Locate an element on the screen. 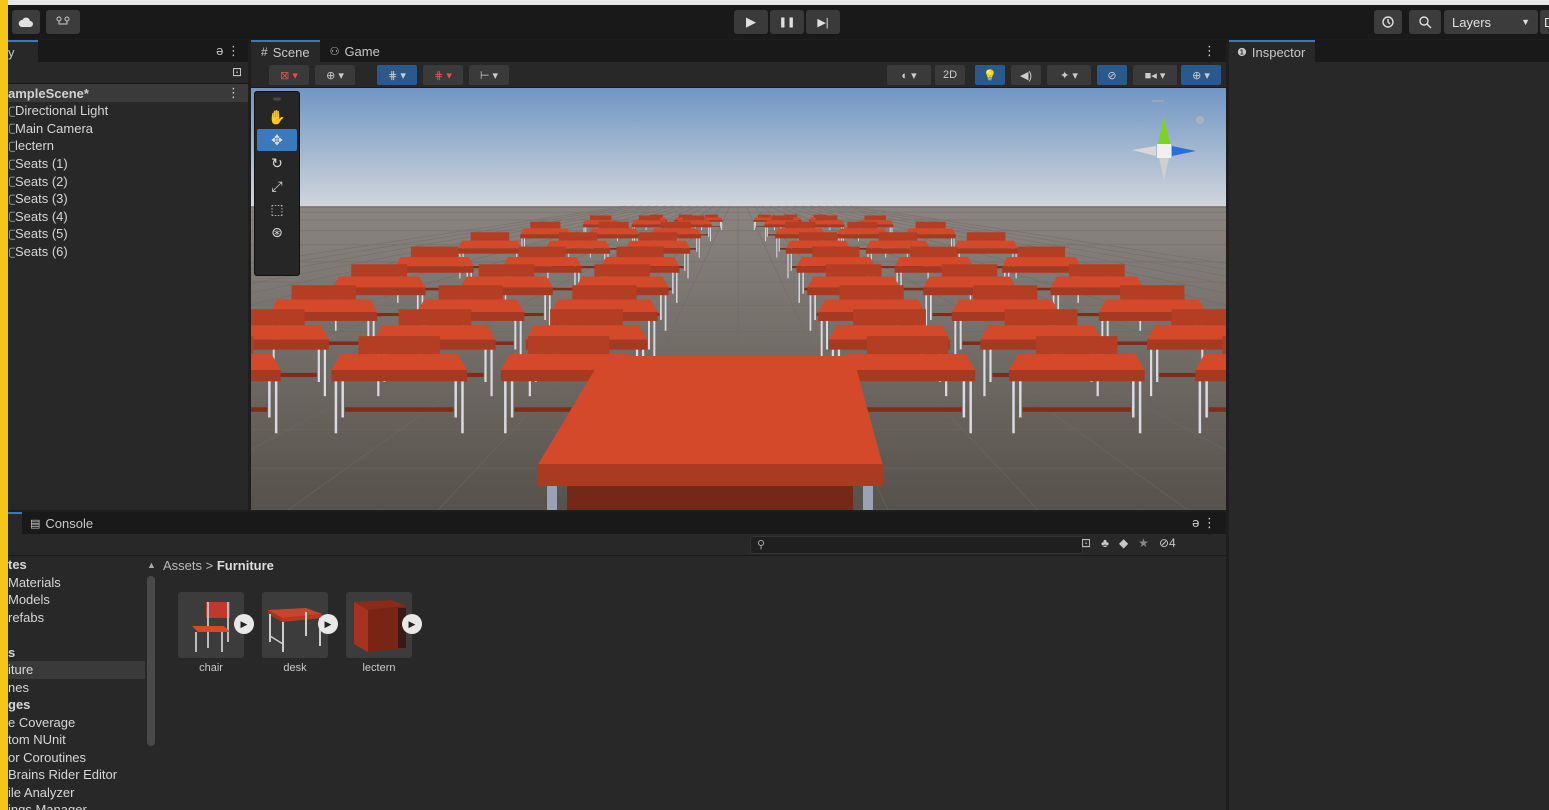 The image size is (1549, 810). move-tool-icon: ✥ is located at coordinates (277, 140).